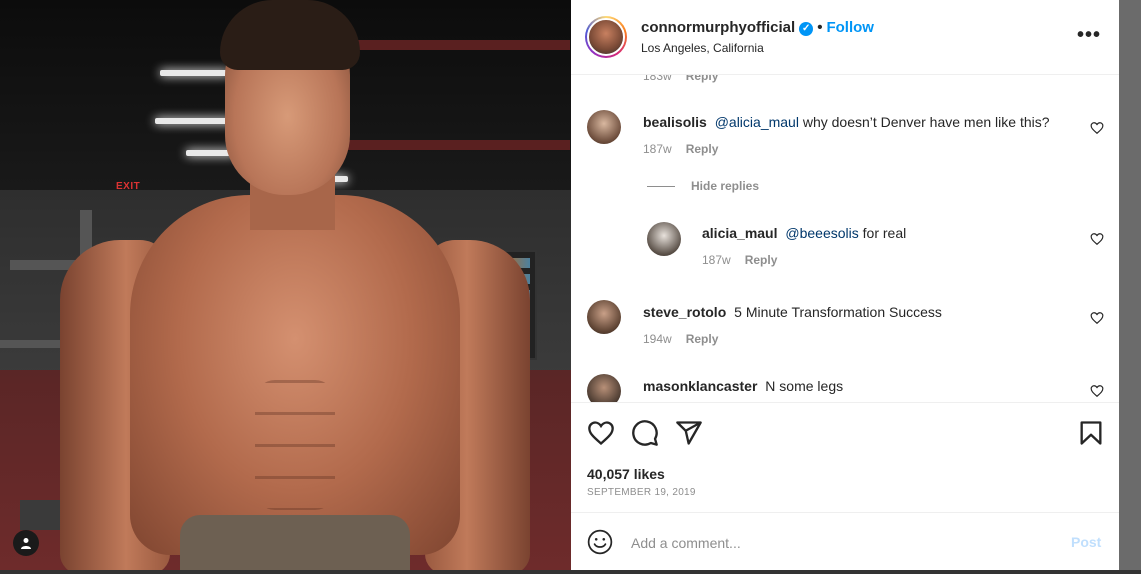  I want to click on more-options-button: •••, so click(1089, 35).